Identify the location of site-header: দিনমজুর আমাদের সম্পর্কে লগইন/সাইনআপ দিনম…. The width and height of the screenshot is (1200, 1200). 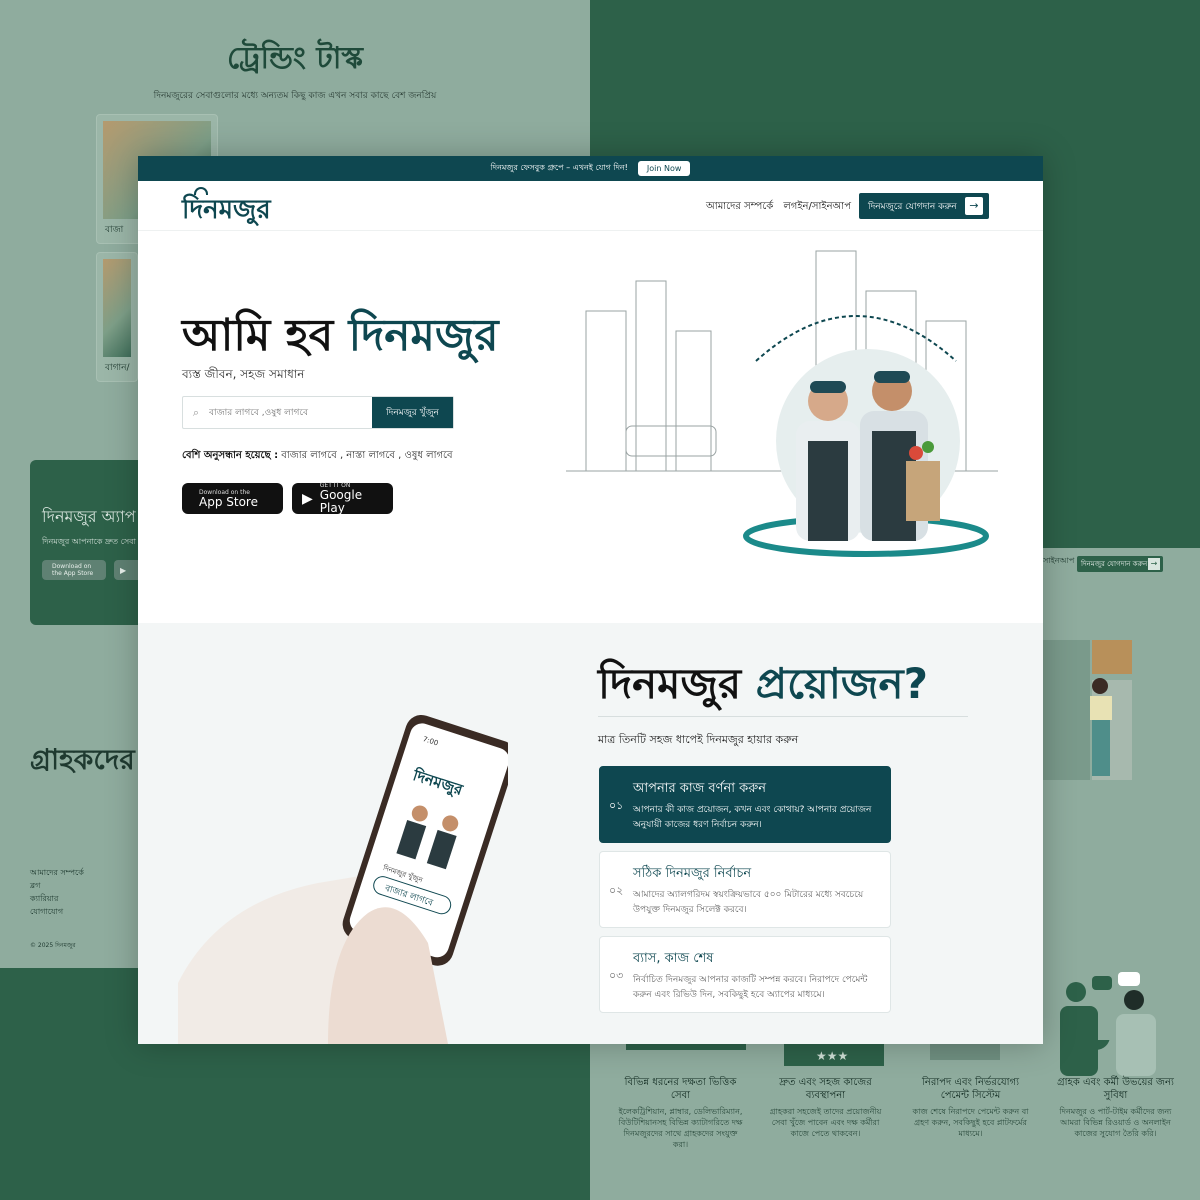
(590, 206).